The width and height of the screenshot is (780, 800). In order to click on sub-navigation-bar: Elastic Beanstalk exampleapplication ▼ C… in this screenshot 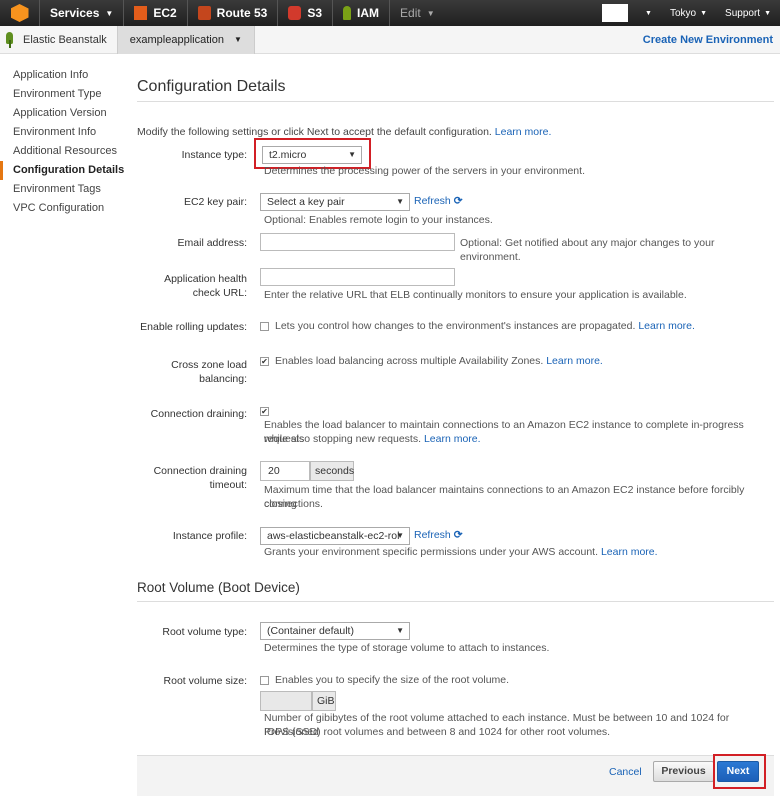, I will do `click(390, 39)`.